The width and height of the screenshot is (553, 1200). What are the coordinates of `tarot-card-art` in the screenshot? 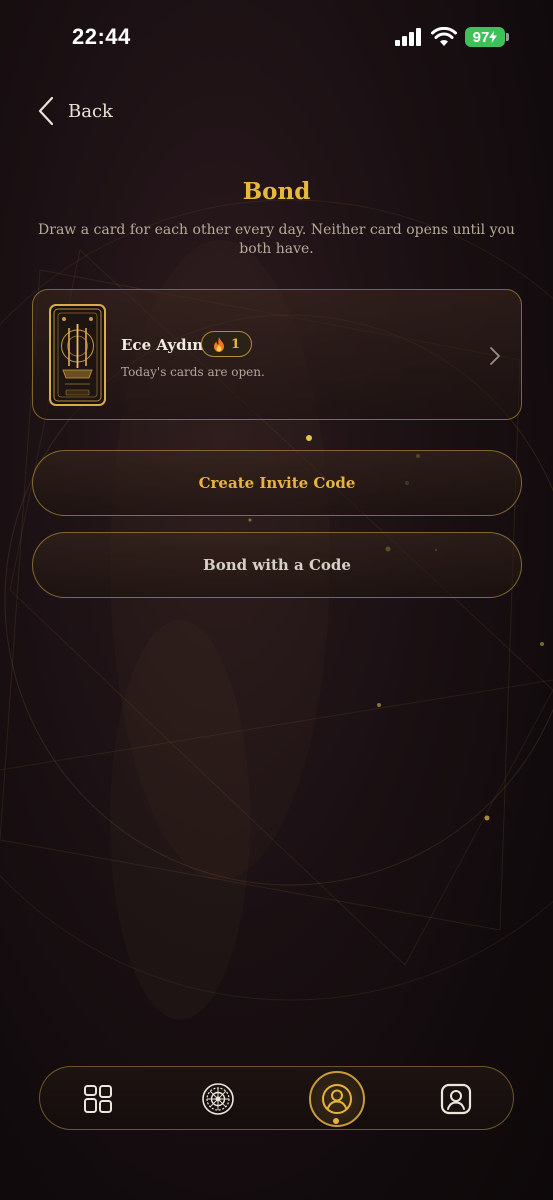 It's located at (77, 355).